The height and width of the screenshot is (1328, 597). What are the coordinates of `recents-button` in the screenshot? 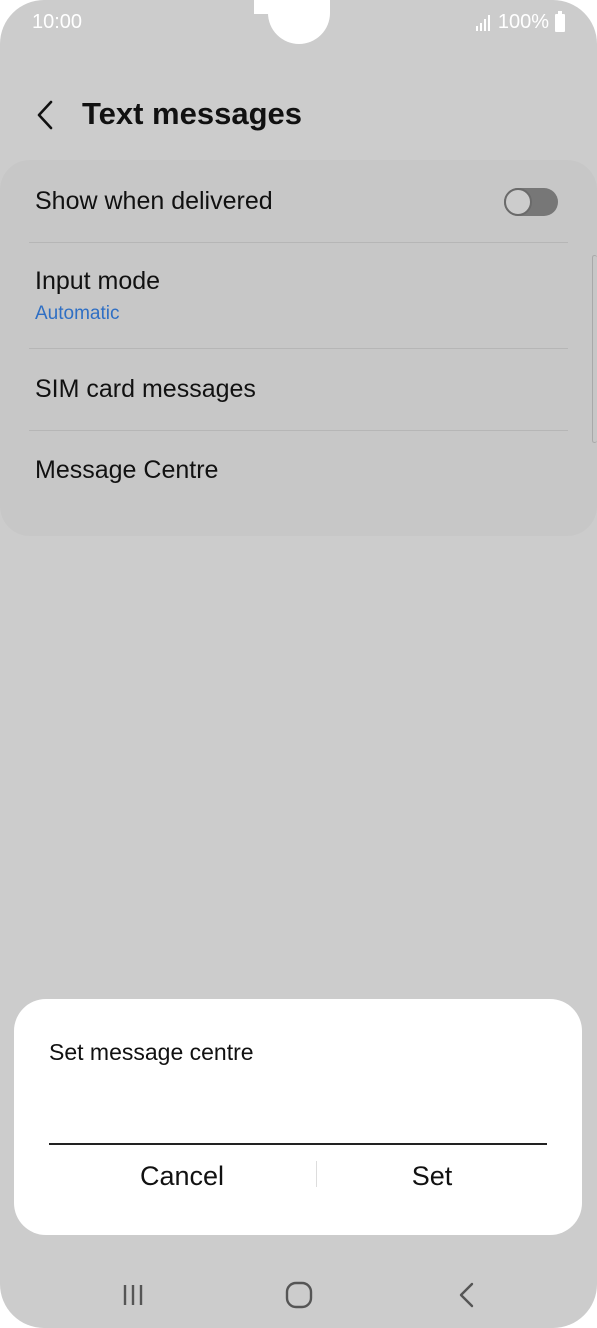 It's located at (133, 1295).